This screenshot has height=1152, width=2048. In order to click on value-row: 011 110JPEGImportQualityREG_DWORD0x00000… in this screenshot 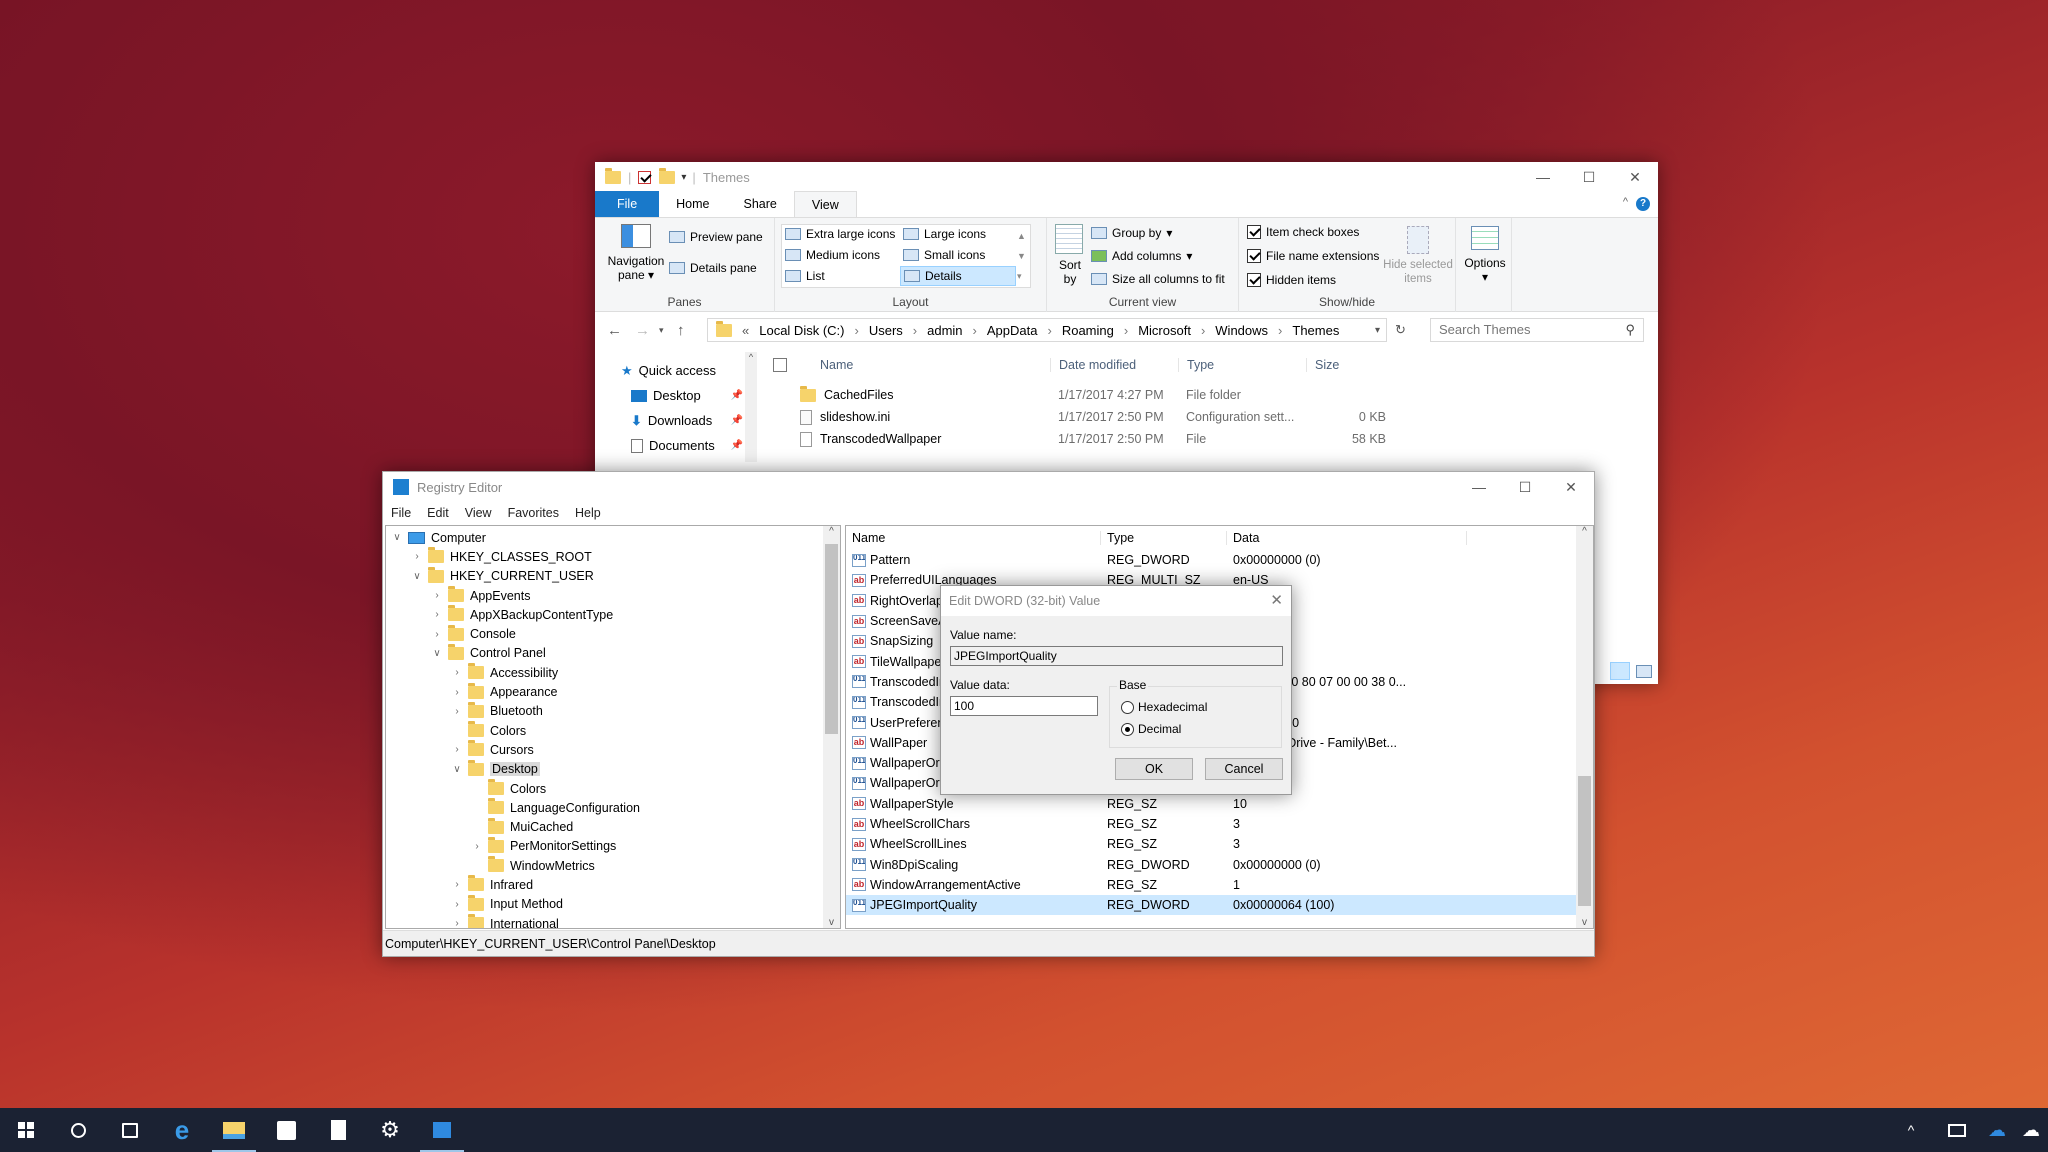, I will do `click(1219, 905)`.